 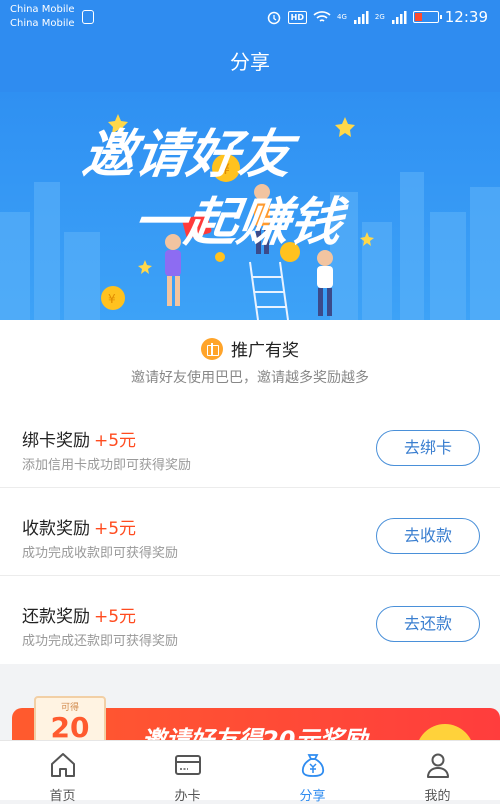 I want to click on collect-button: 去收款, so click(x=428, y=536).